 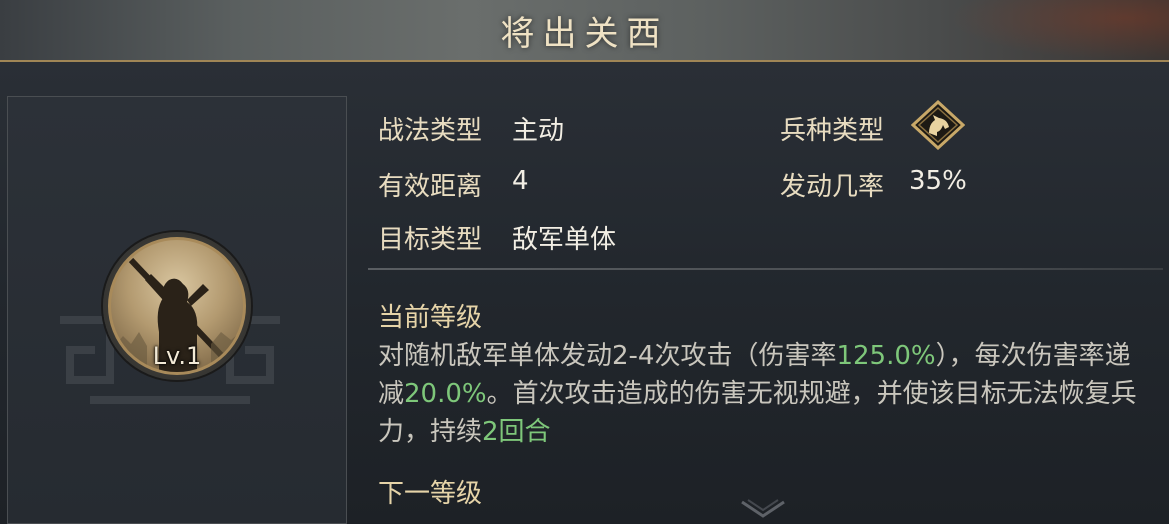 What do you see at coordinates (832, 131) in the screenshot?
I see `troop-type-label: 兵种类型` at bounding box center [832, 131].